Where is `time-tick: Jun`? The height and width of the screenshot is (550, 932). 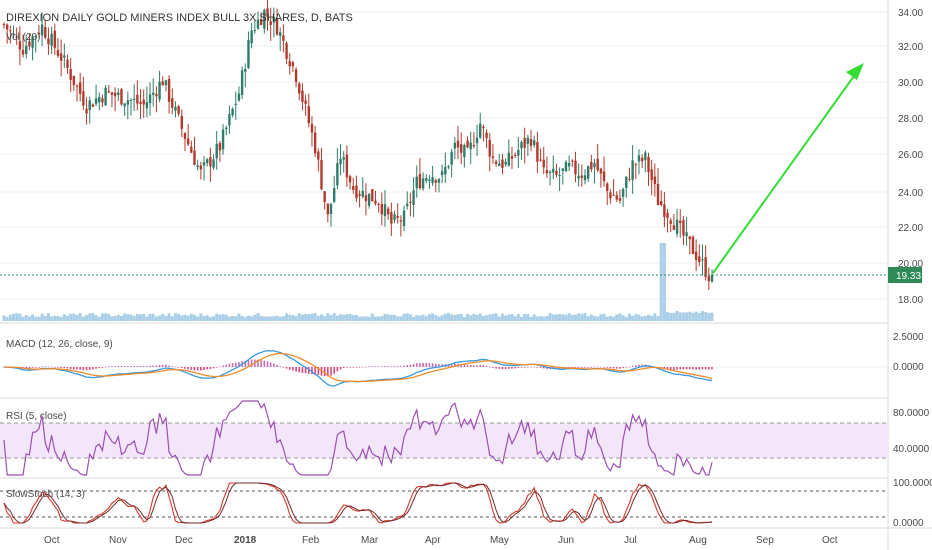 time-tick: Jun is located at coordinates (566, 540).